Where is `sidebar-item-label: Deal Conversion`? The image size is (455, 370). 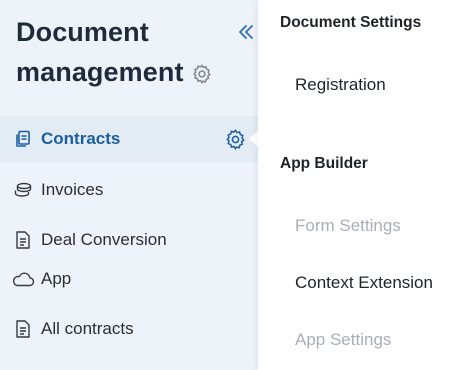
sidebar-item-label: Deal Conversion is located at coordinates (104, 239).